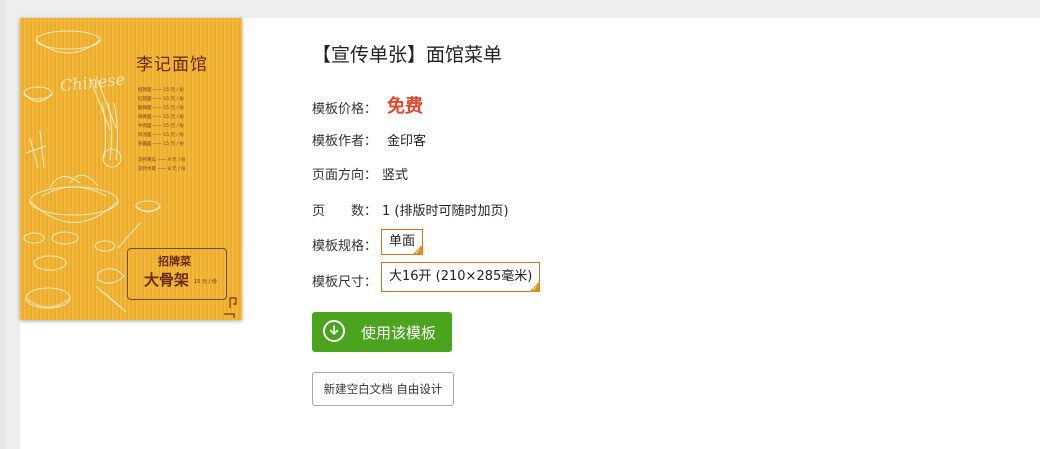 The width and height of the screenshot is (1040, 449). I want to click on use-template-button: 使用该模板, so click(382, 332).